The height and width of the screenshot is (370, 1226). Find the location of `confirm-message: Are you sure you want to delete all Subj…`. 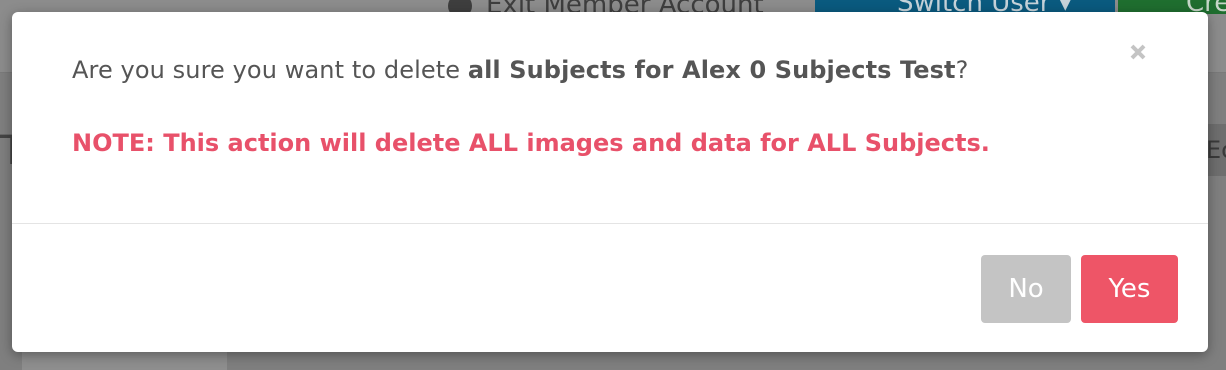

confirm-message: Are you sure you want to delete all Subj… is located at coordinates (520, 70).